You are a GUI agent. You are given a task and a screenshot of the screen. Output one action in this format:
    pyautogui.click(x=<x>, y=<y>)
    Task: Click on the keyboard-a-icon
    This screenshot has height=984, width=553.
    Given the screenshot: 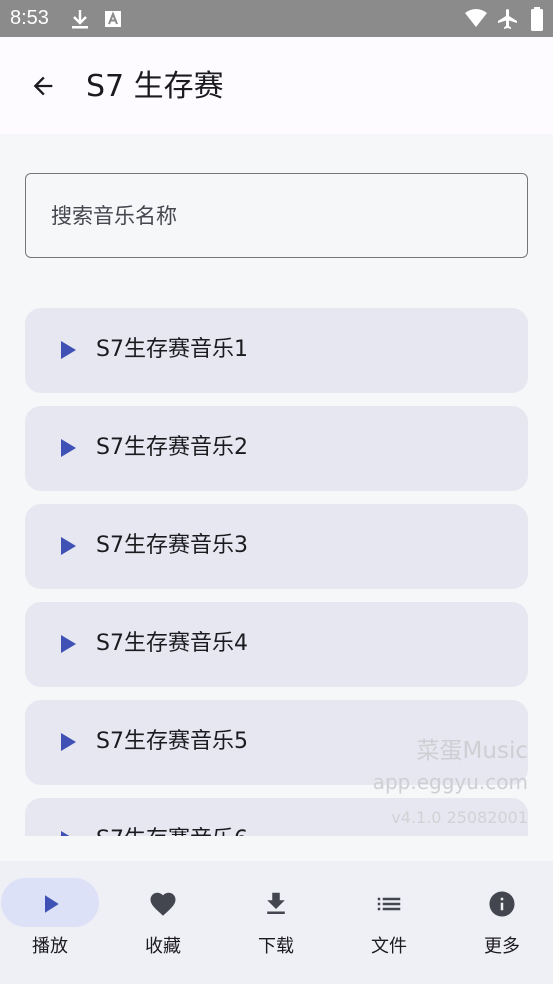 What is the action you would take?
    pyautogui.click(x=113, y=19)
    